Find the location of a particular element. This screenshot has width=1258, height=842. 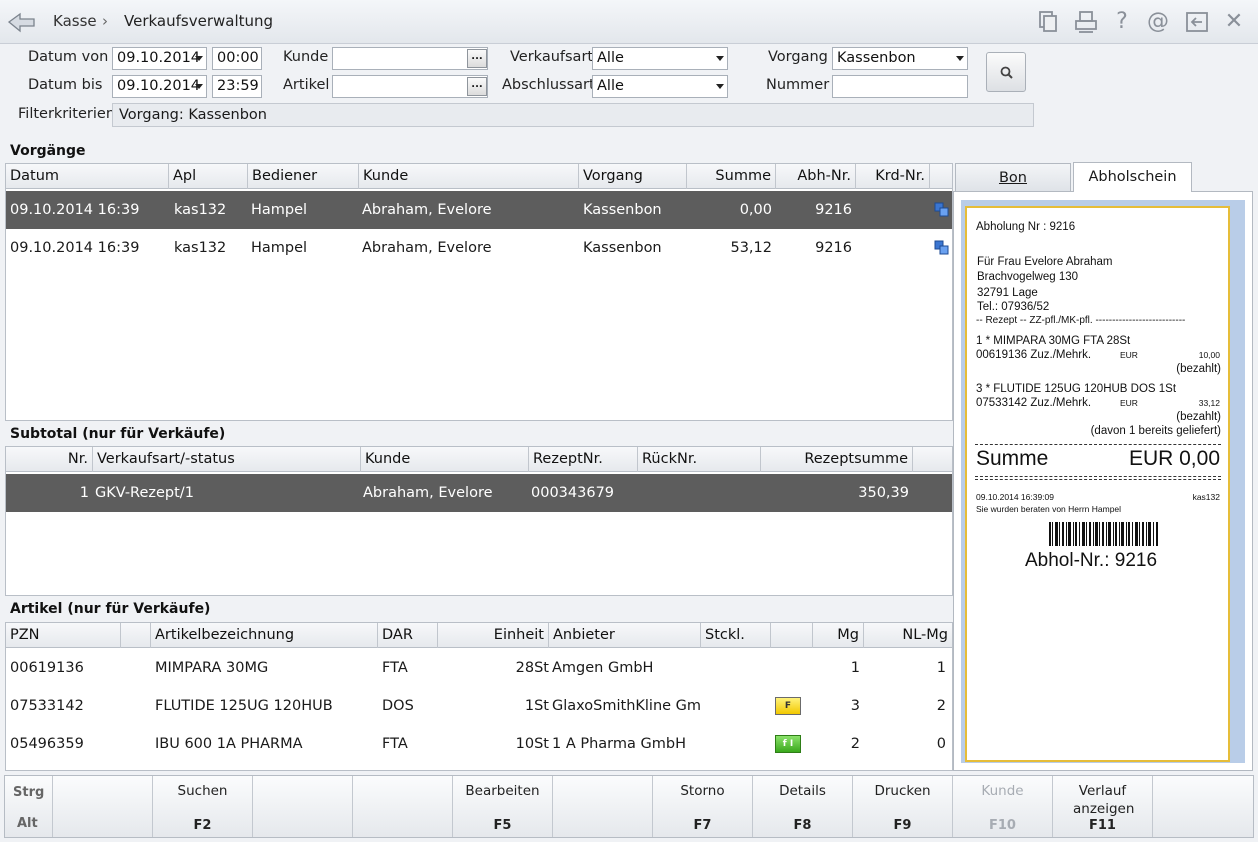

tab-bon: Bon is located at coordinates (1013, 177).